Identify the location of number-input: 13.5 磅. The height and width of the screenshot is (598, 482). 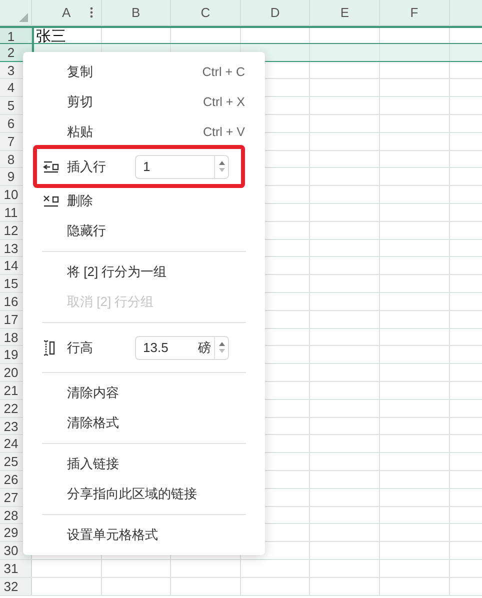
(182, 348).